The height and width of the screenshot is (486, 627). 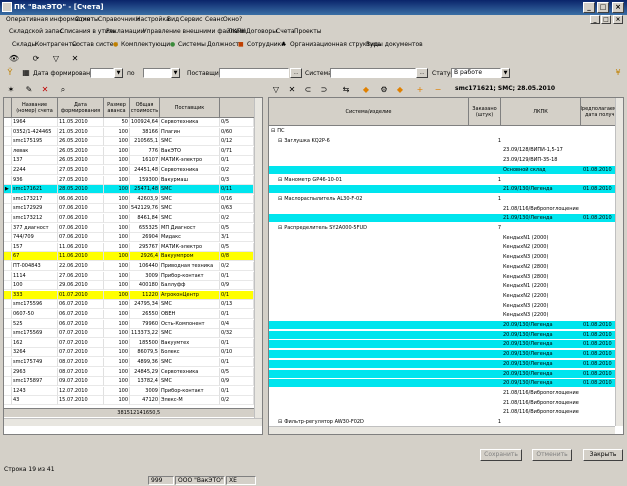 I want to click on left-hscroll, so click(x=133, y=422).